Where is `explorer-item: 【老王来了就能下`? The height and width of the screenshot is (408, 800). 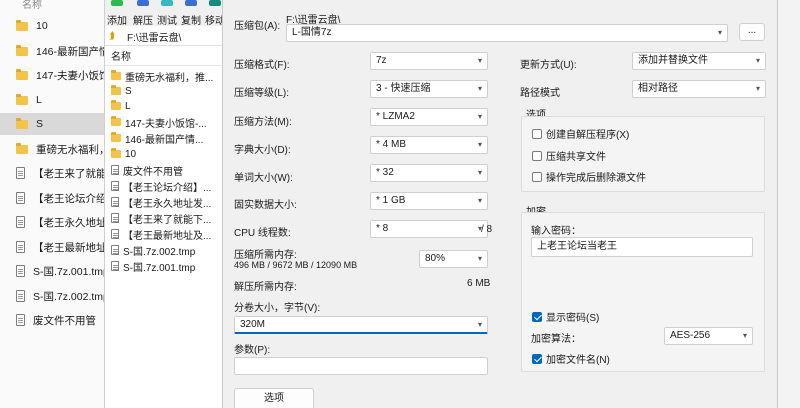
explorer-item: 【老王来了就能下 is located at coordinates (56, 173).